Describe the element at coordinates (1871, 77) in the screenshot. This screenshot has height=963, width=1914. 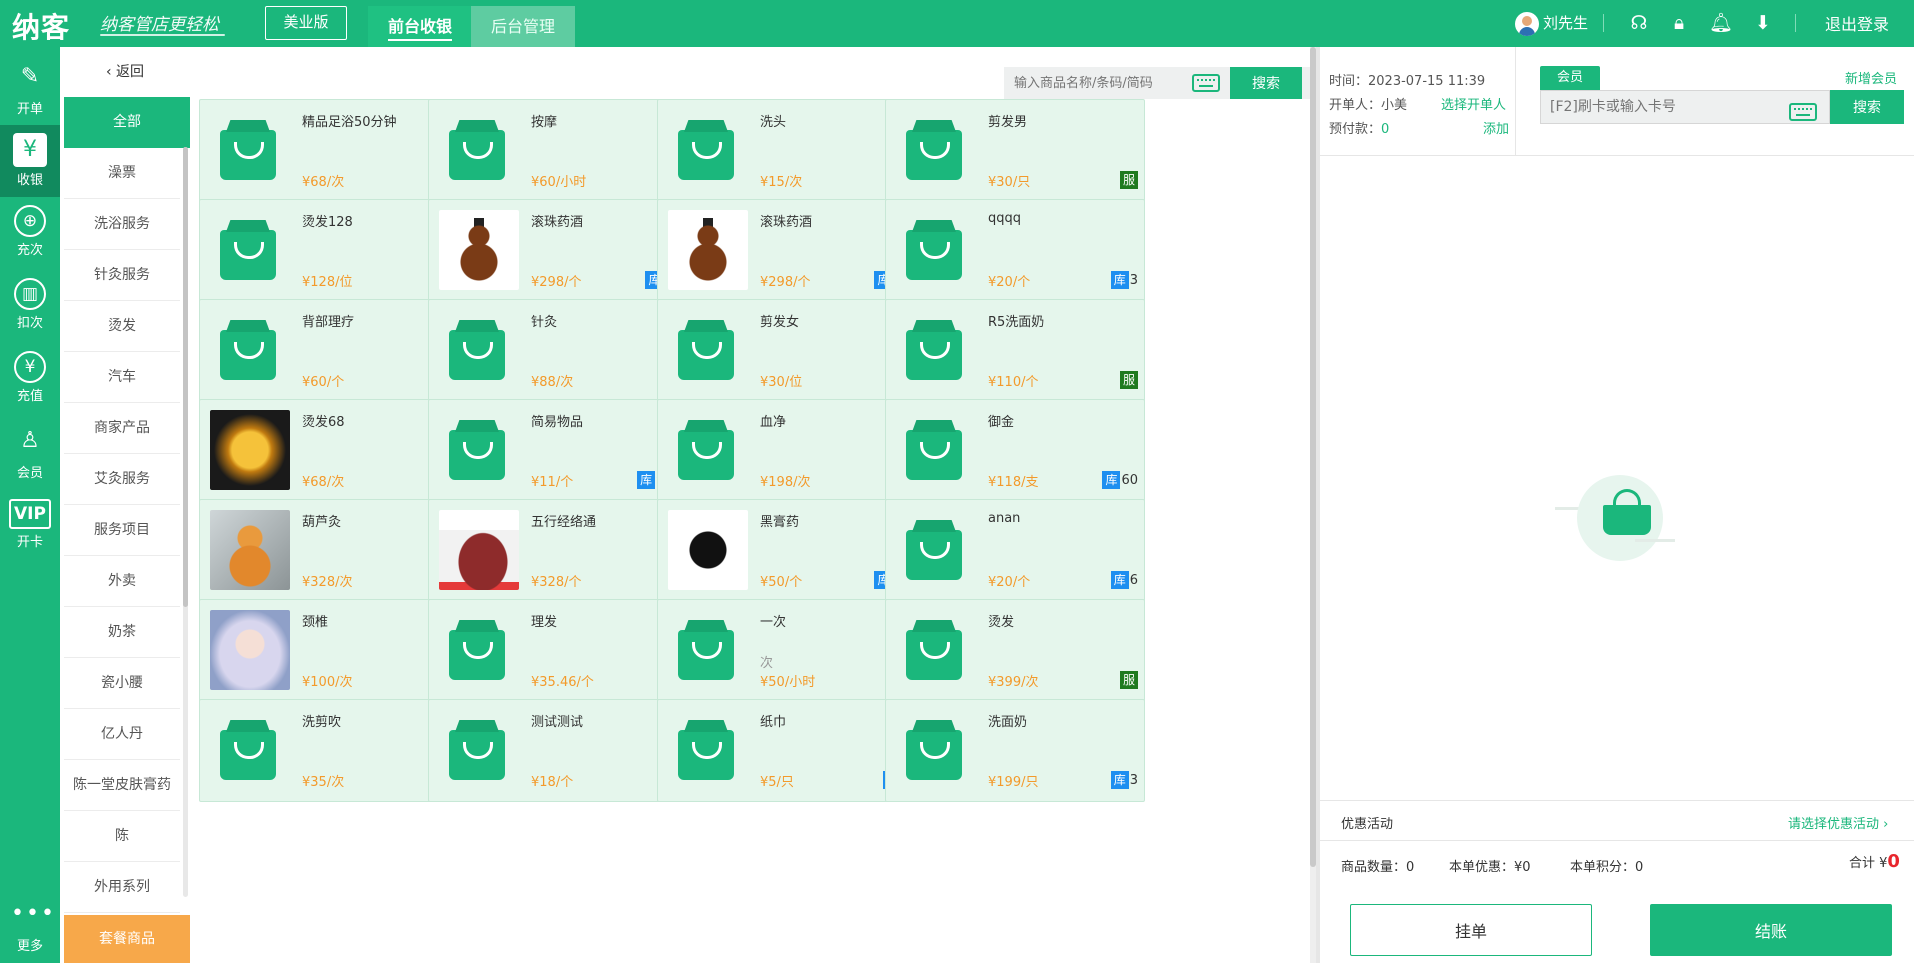
I see `new-member-link: 新增会员` at that location.